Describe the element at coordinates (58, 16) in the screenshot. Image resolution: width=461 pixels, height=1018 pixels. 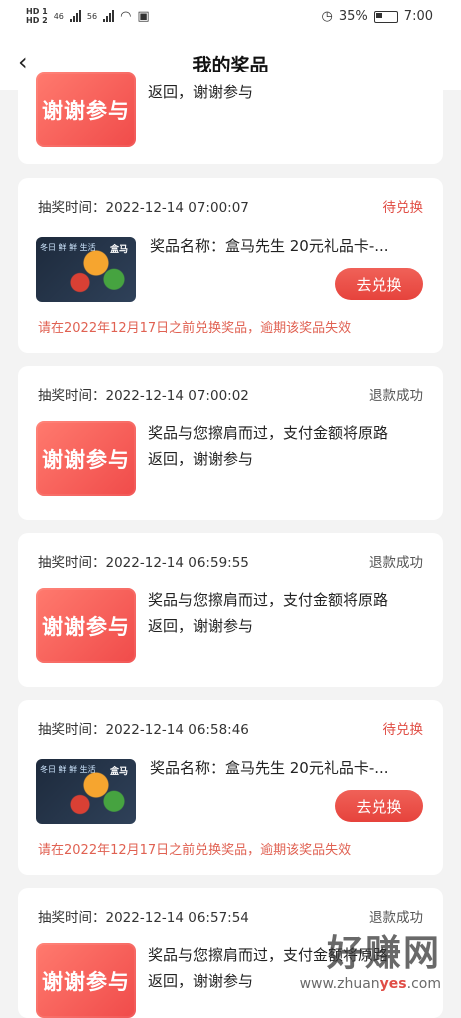
I see `network-label-1: 46` at that location.